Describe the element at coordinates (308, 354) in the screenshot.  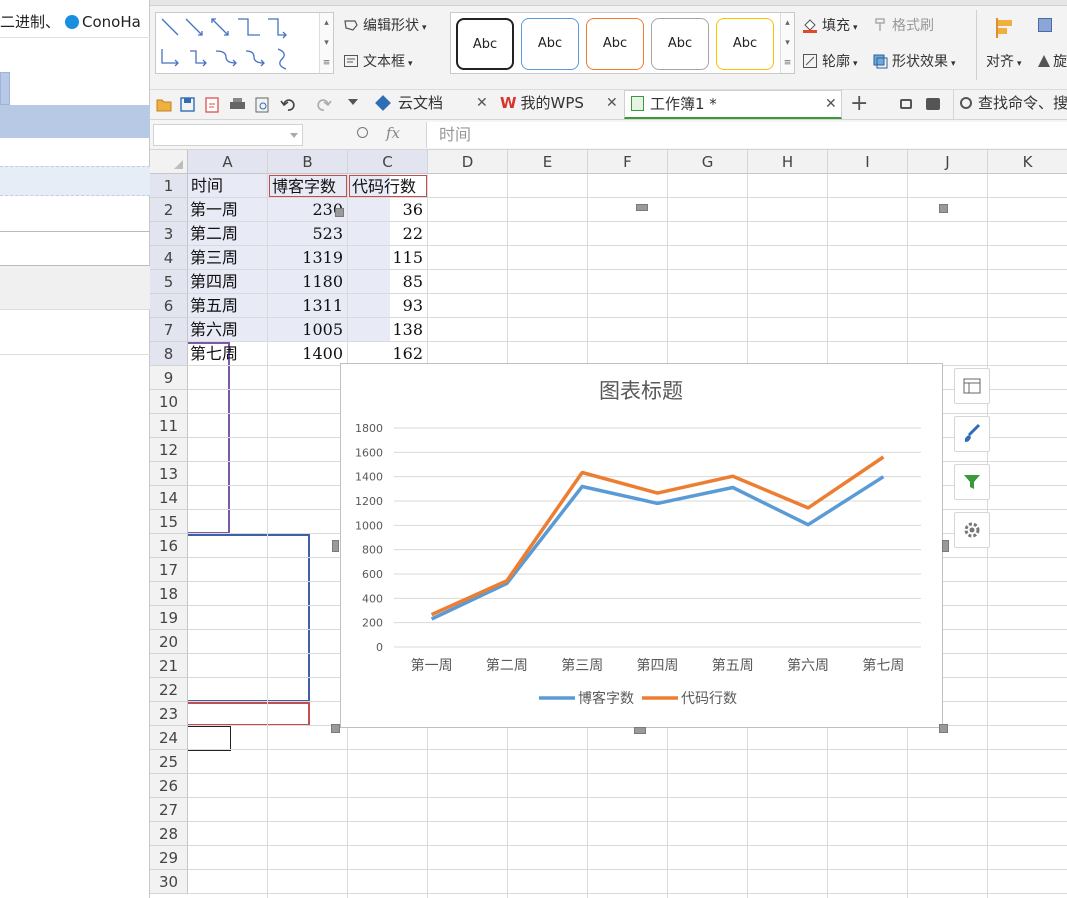
I see `table-cell: 1400` at that location.